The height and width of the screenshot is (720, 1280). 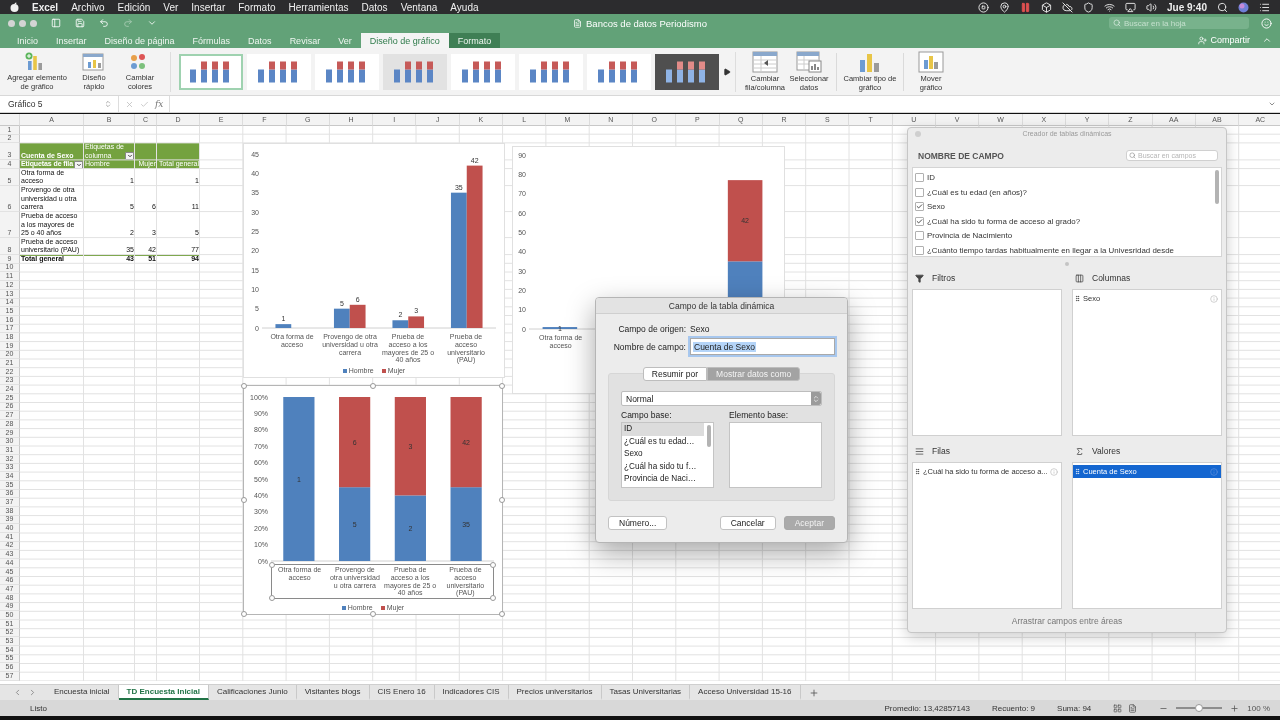 I want to click on menu-item: Ver, so click(x=171, y=7).